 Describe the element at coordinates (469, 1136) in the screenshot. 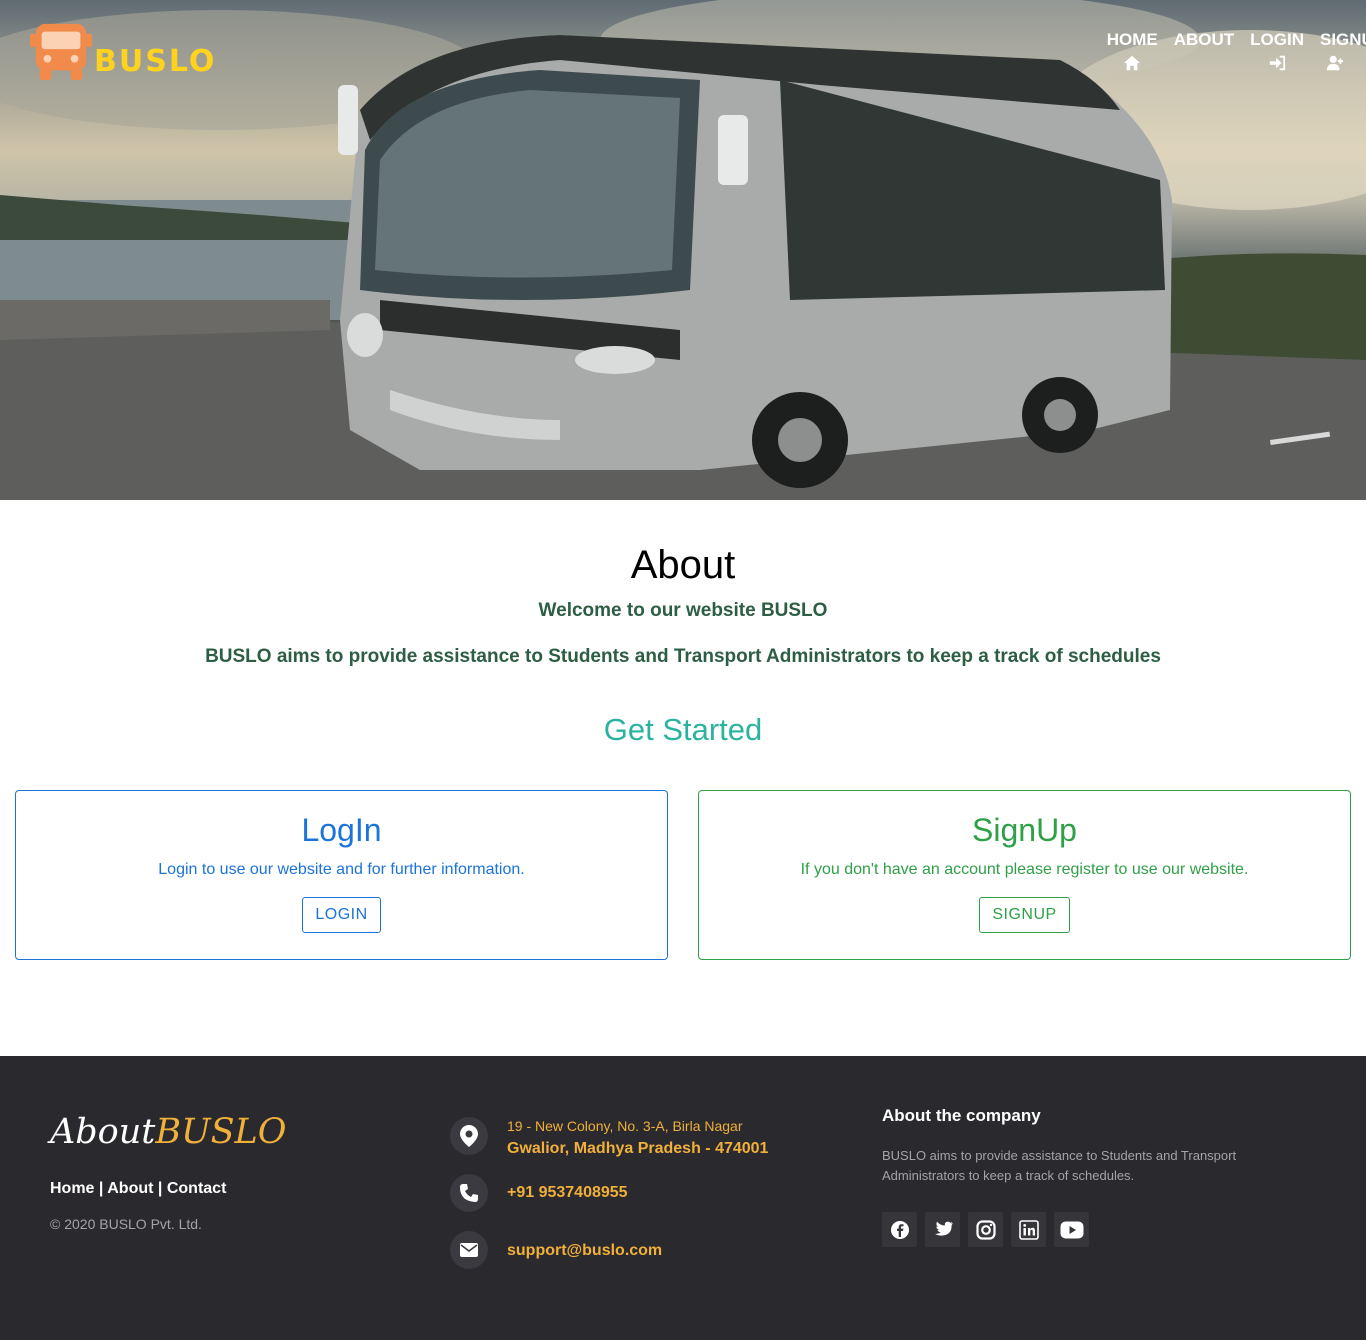

I see `map-marker-icon` at that location.